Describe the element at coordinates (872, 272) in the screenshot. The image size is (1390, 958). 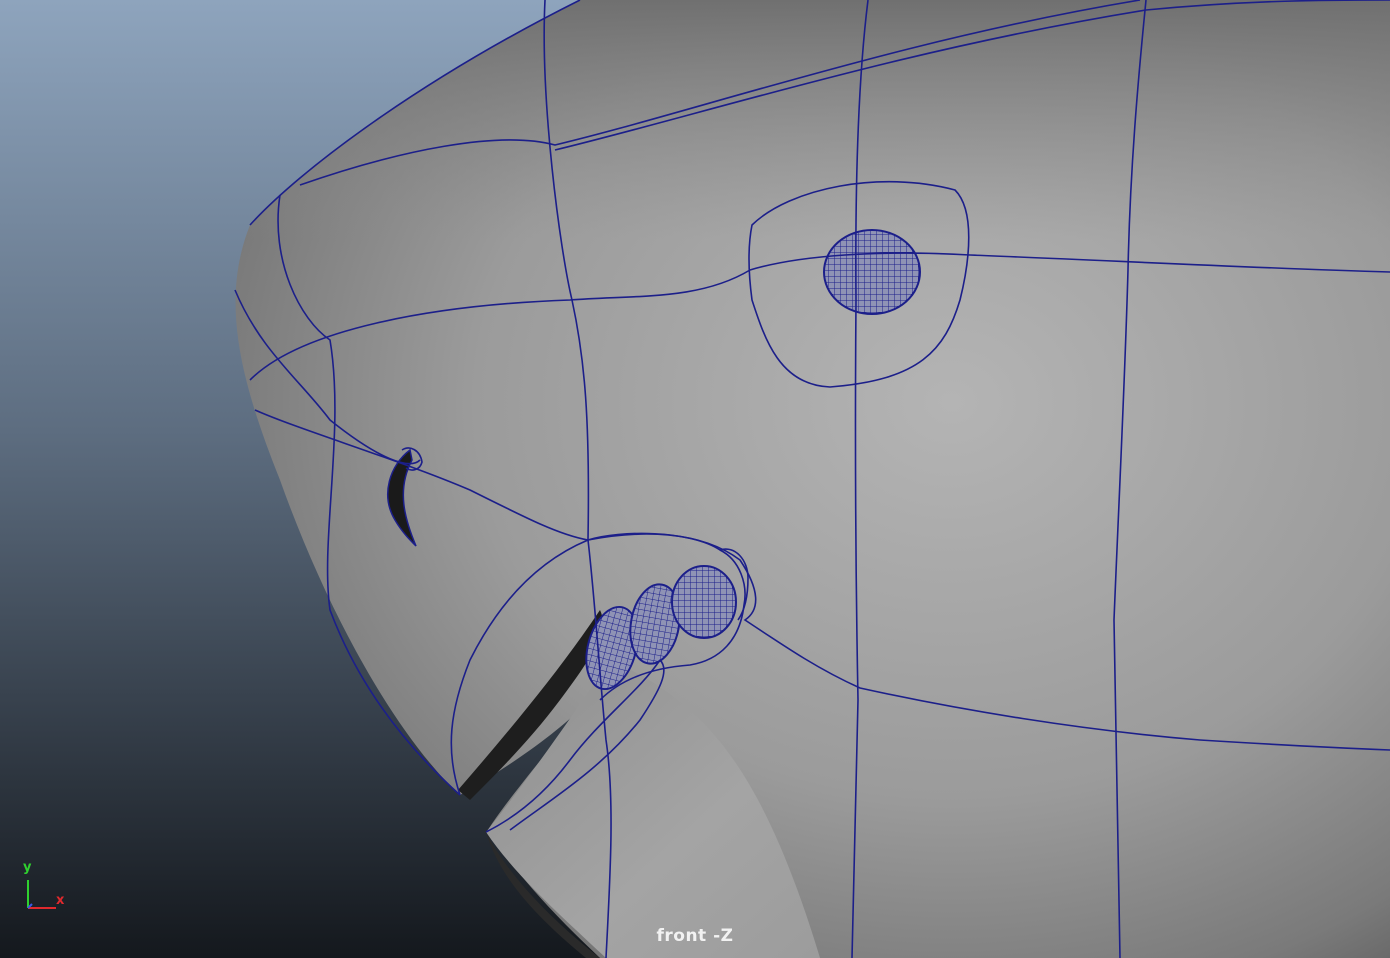
I see `eye-mesh` at that location.